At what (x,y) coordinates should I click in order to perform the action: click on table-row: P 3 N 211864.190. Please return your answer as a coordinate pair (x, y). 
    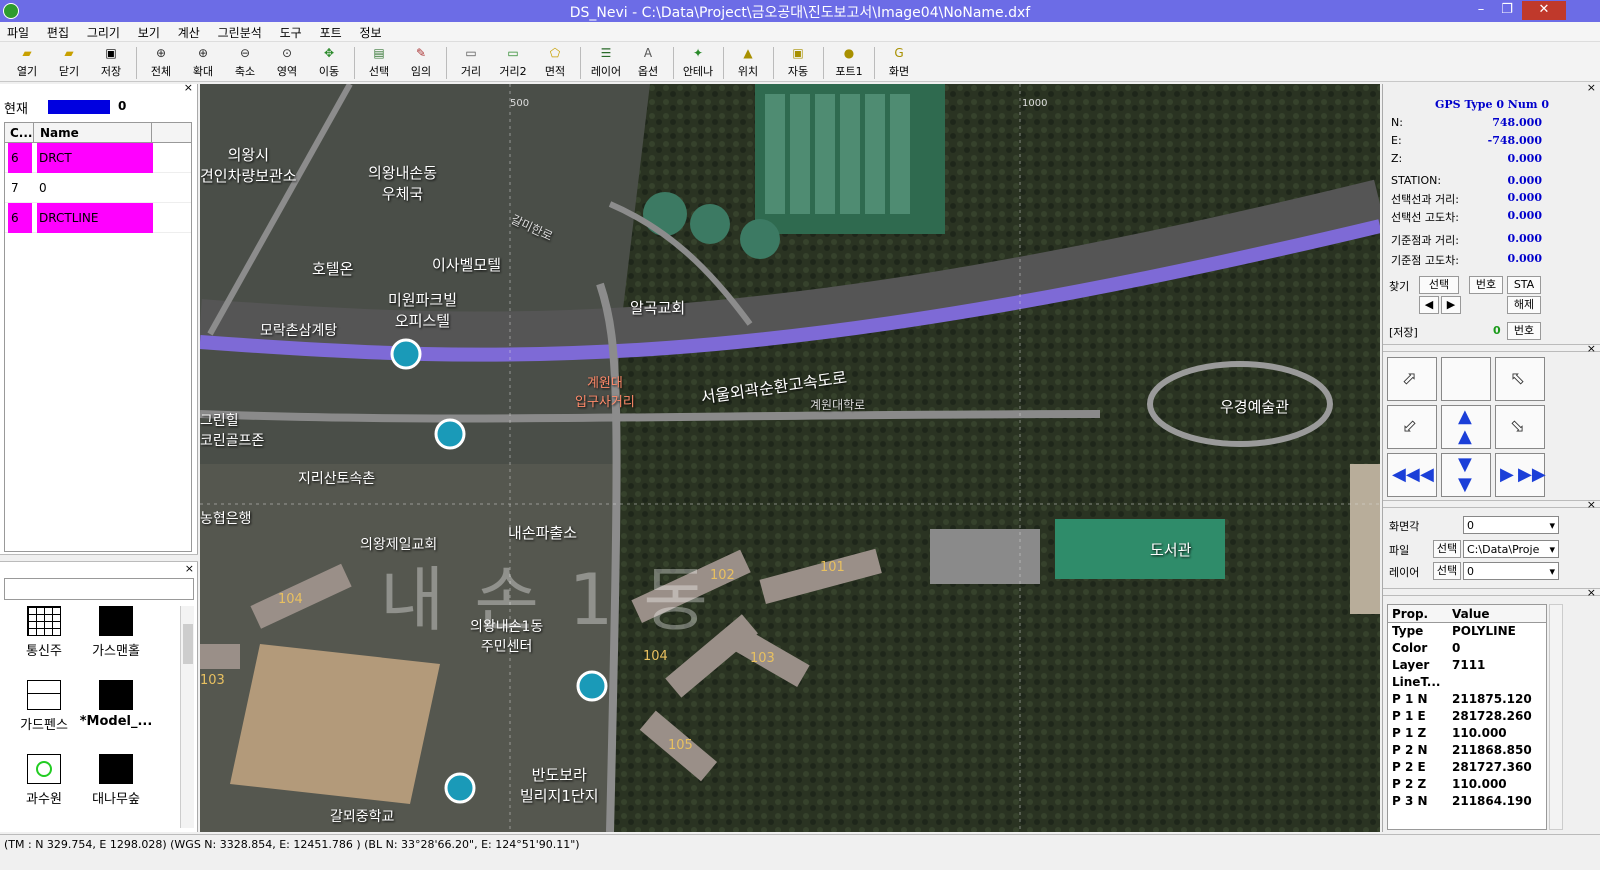
    Looking at the image, I should click on (1467, 801).